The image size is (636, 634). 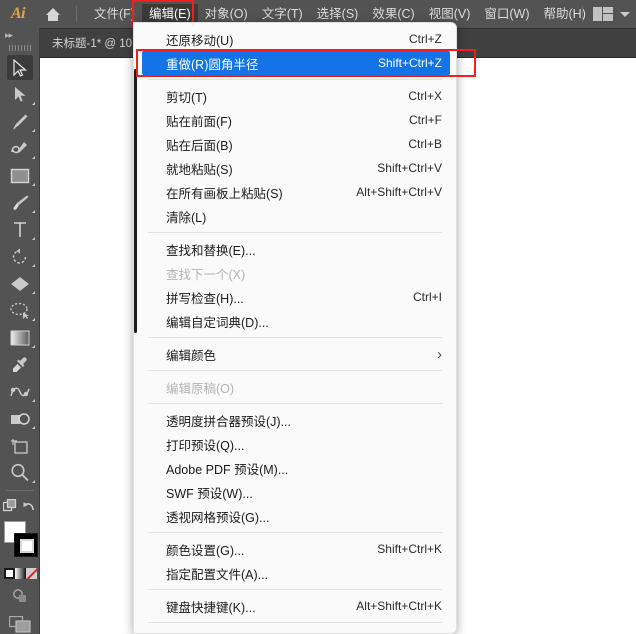 What do you see at coordinates (186, 97) in the screenshot?
I see `menu-item-label: 剪切(T)` at bounding box center [186, 97].